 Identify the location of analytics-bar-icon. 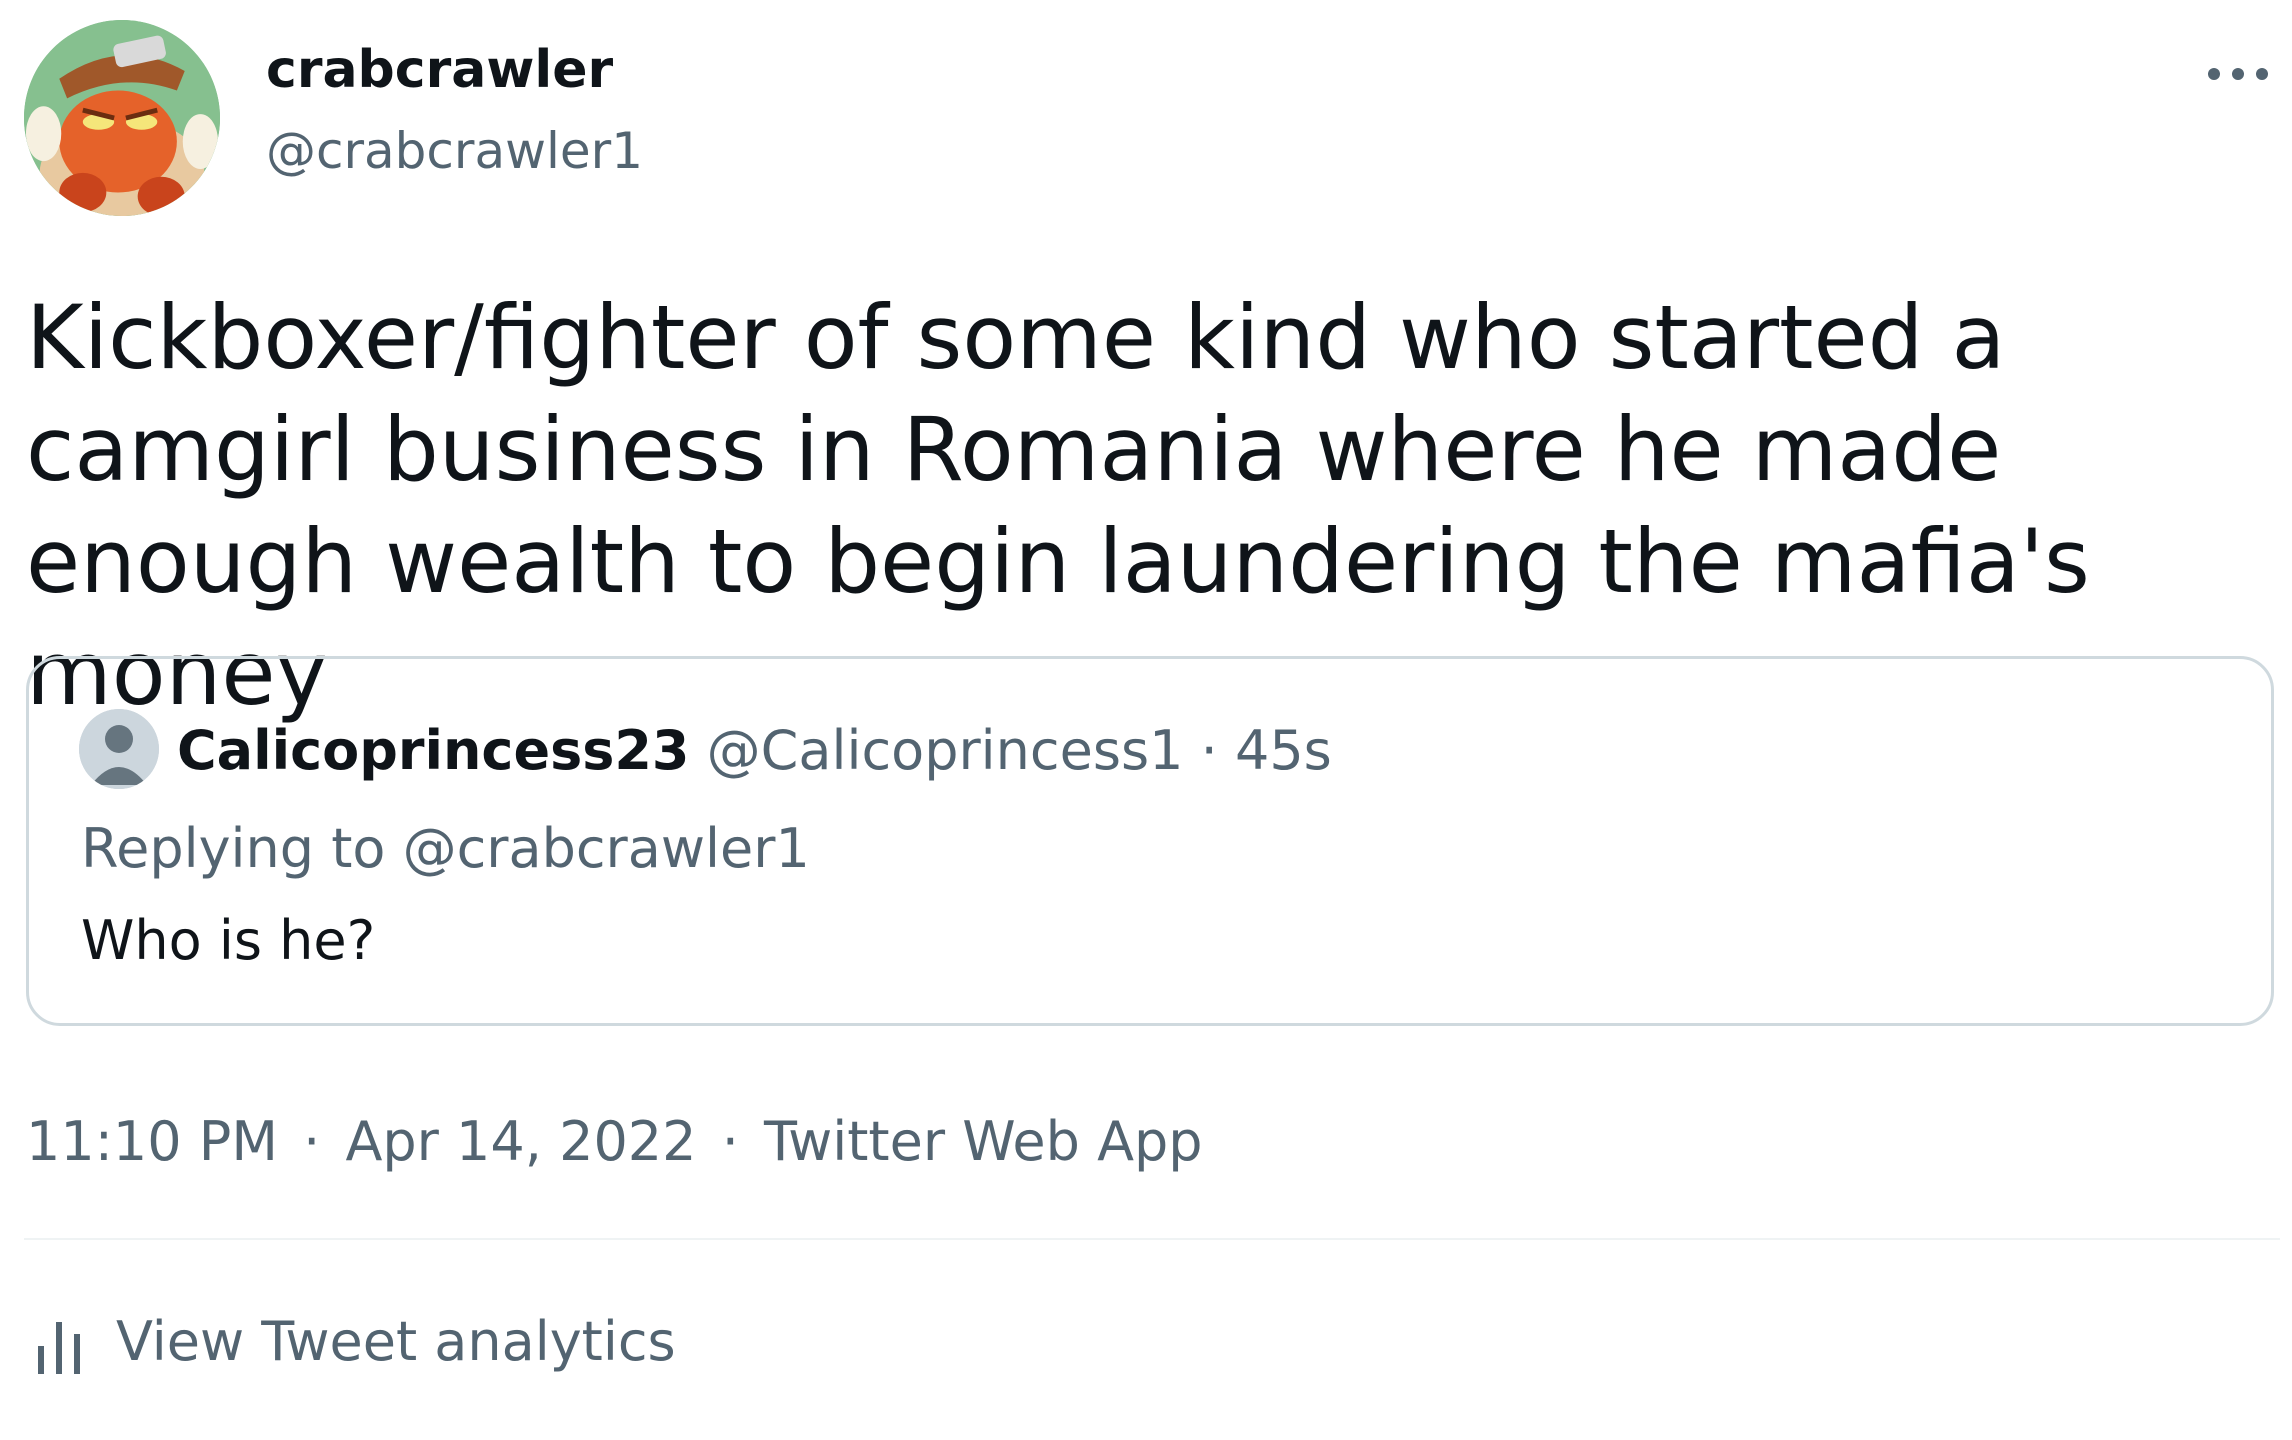
(59, 1348).